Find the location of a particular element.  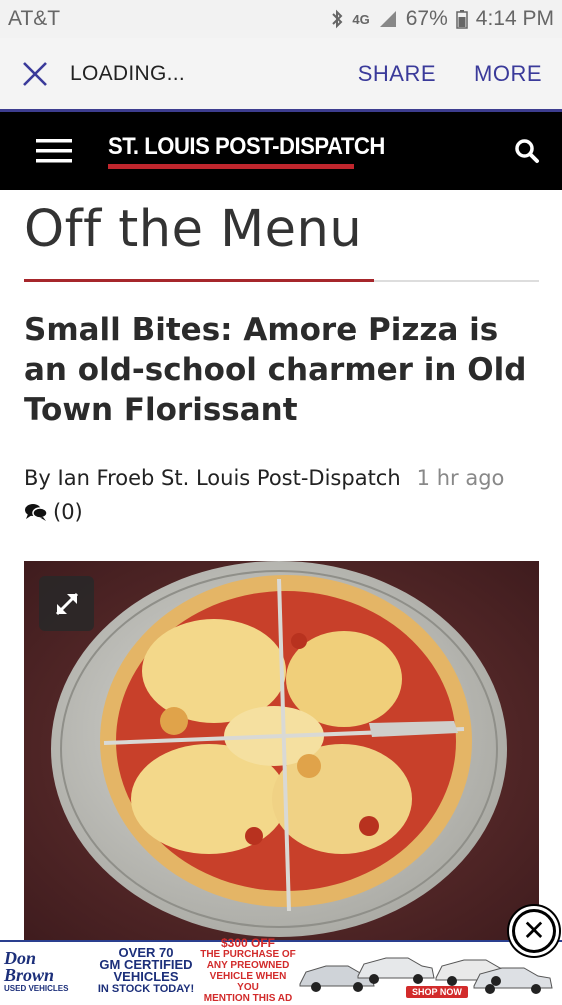

section-divider-accent is located at coordinates (199, 280).